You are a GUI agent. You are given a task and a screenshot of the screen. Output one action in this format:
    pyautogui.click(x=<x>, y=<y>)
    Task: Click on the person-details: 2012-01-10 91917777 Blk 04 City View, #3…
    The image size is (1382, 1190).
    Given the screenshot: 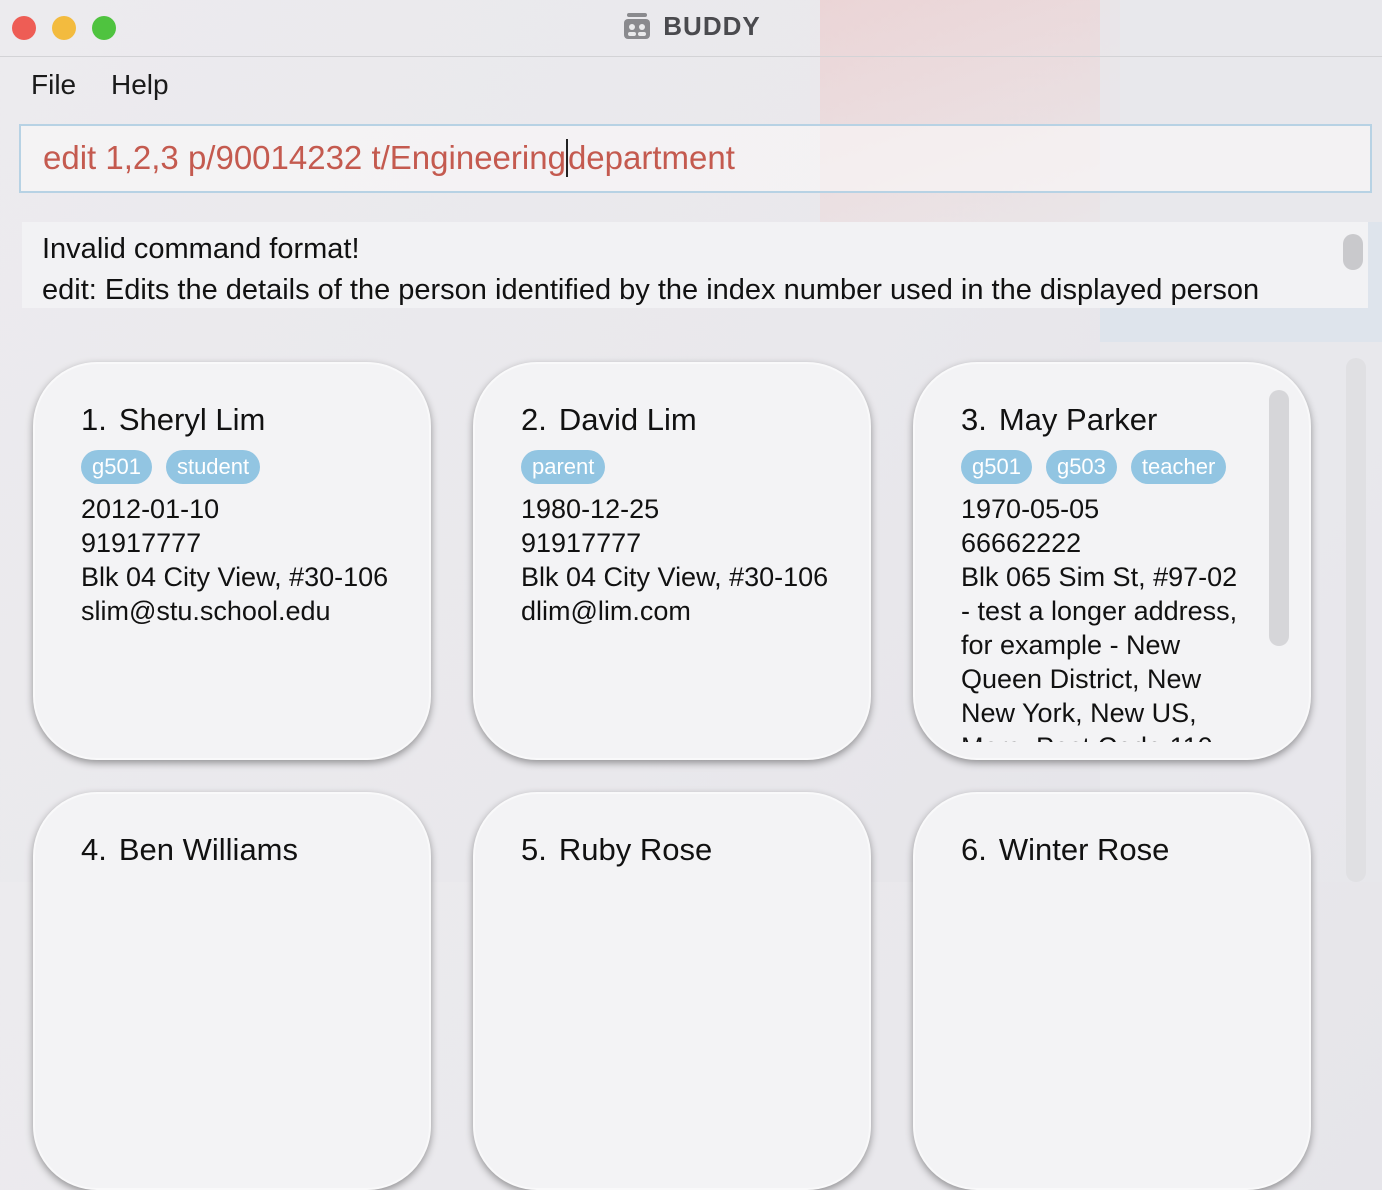 What is the action you would take?
    pyautogui.click(x=235, y=560)
    